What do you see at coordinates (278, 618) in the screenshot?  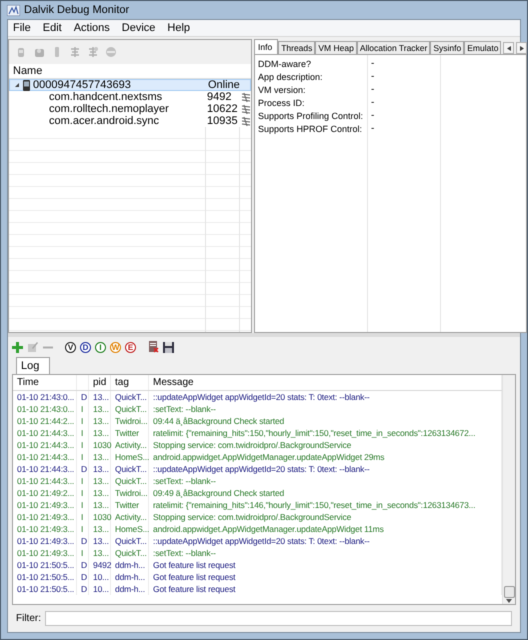 I see `filter-field` at bounding box center [278, 618].